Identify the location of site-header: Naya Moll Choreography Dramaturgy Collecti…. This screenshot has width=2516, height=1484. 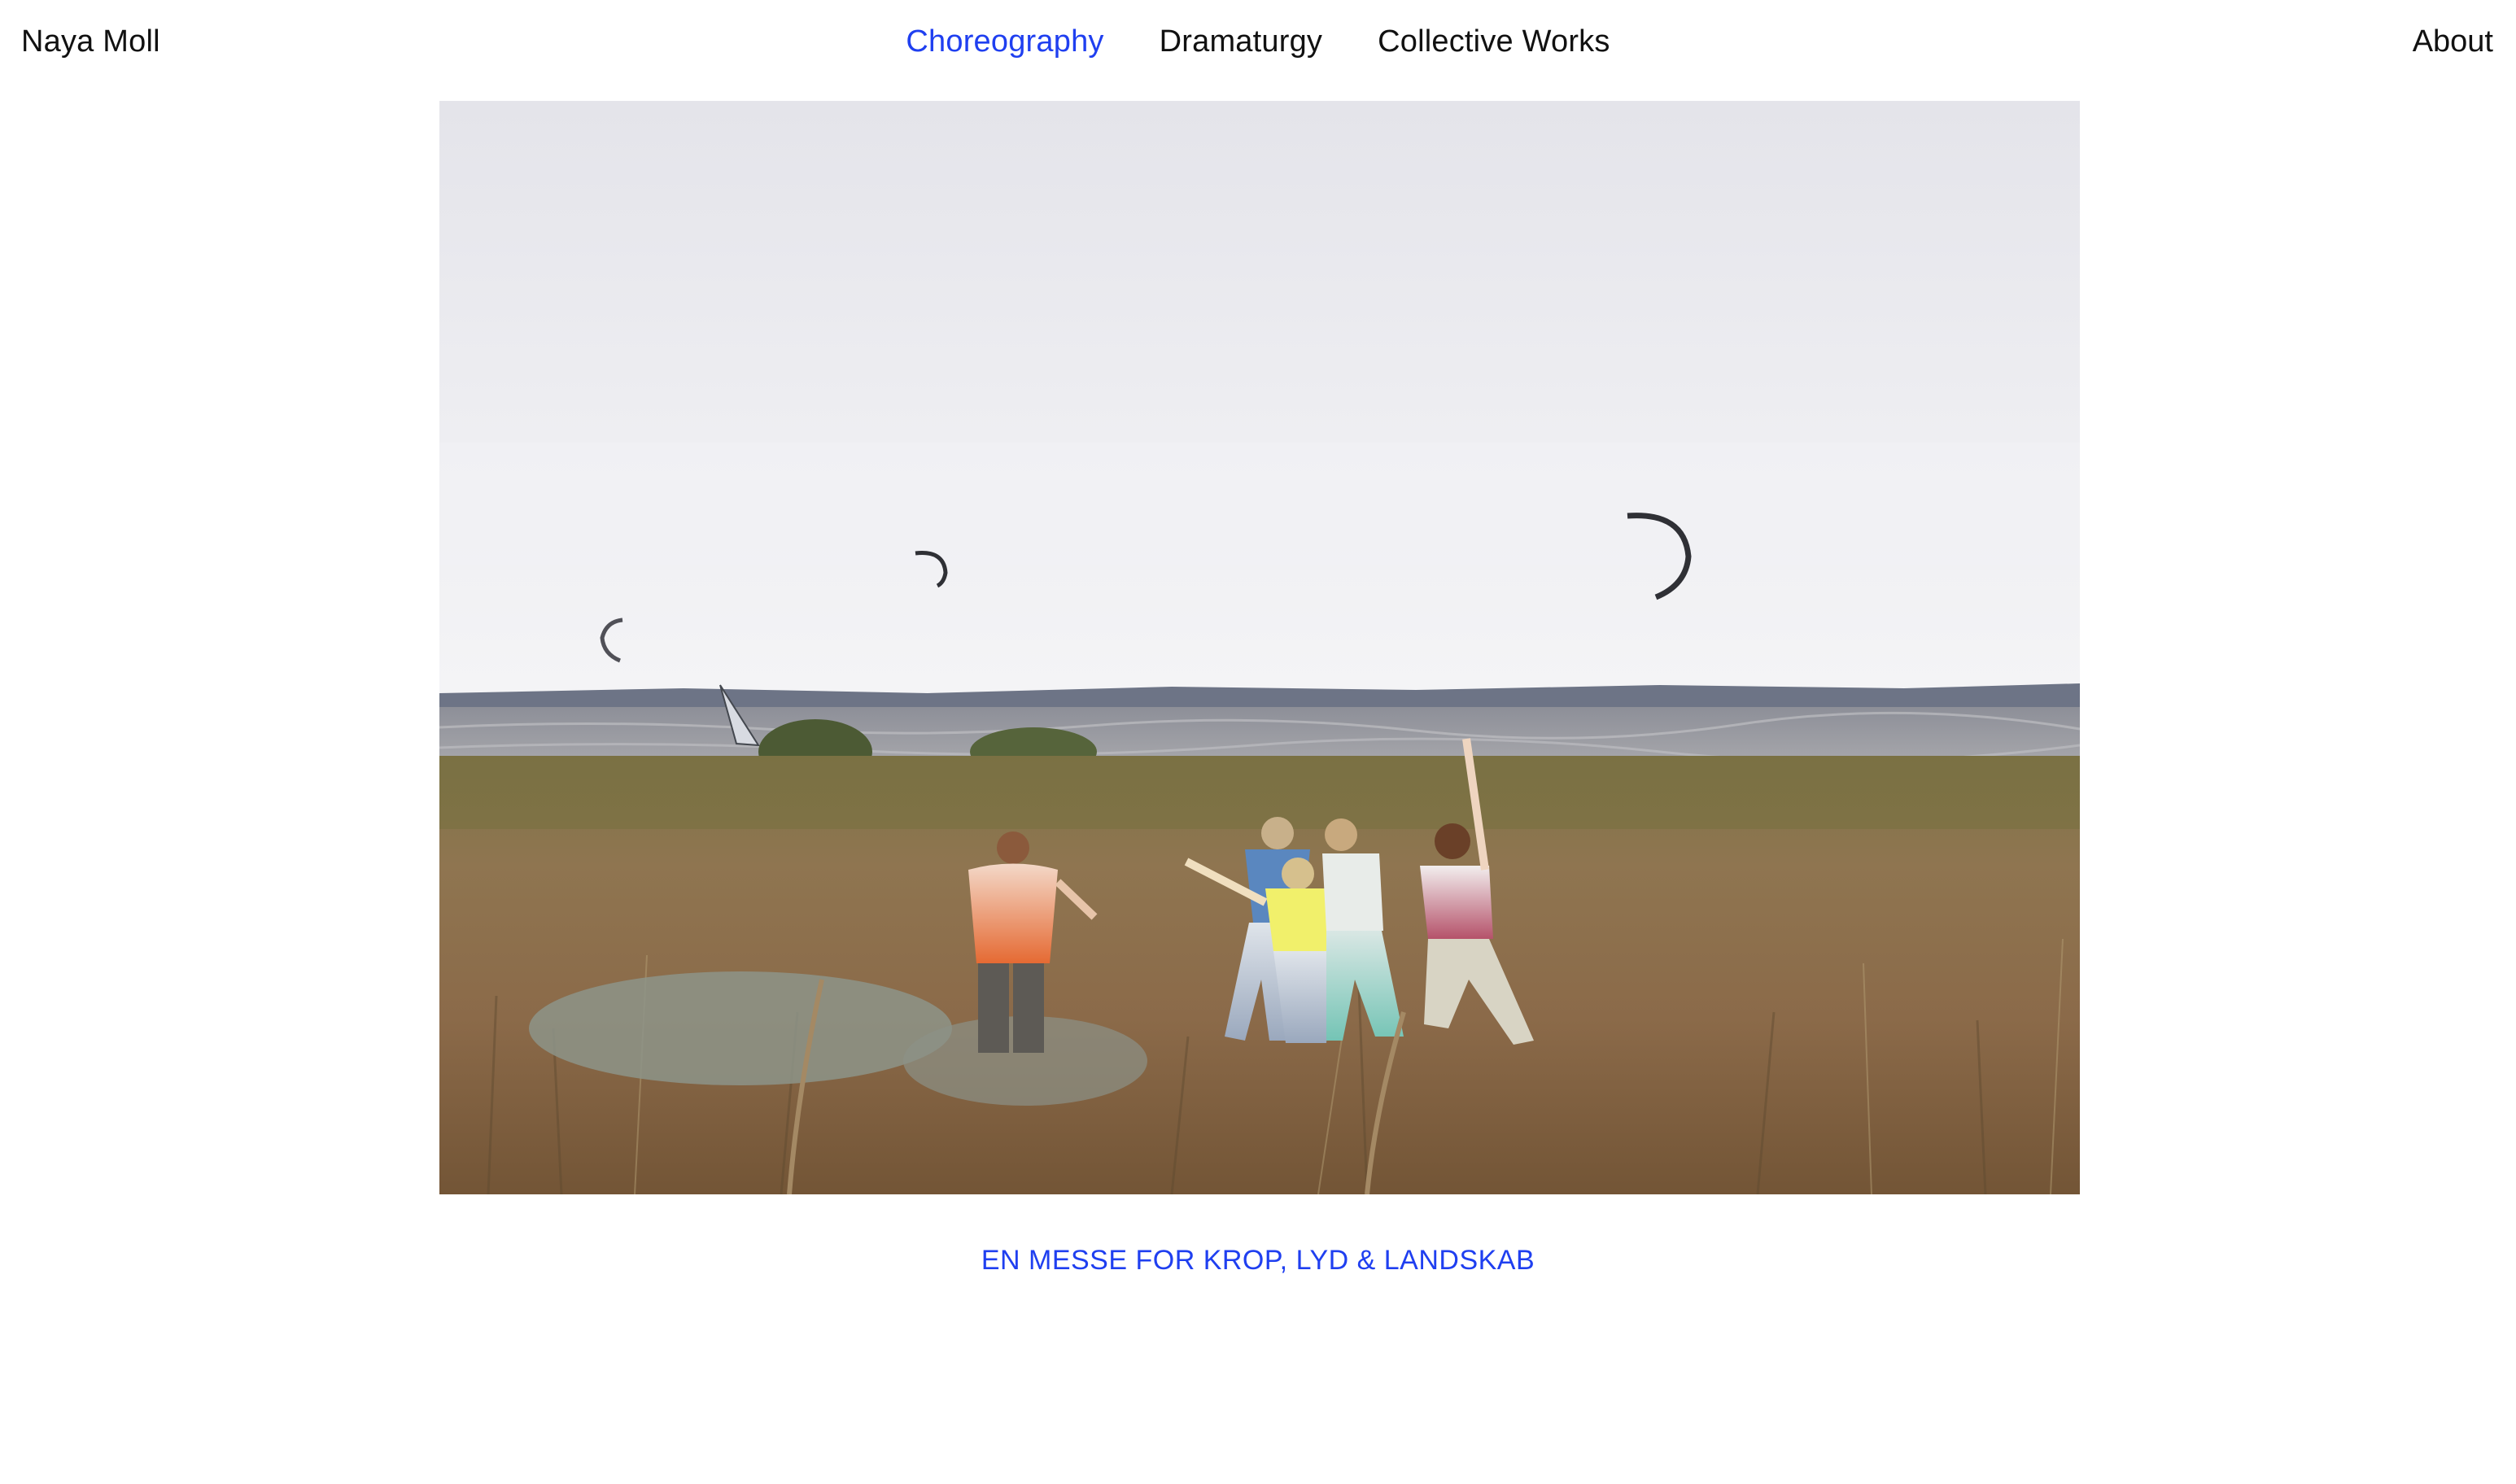
(1258, 44).